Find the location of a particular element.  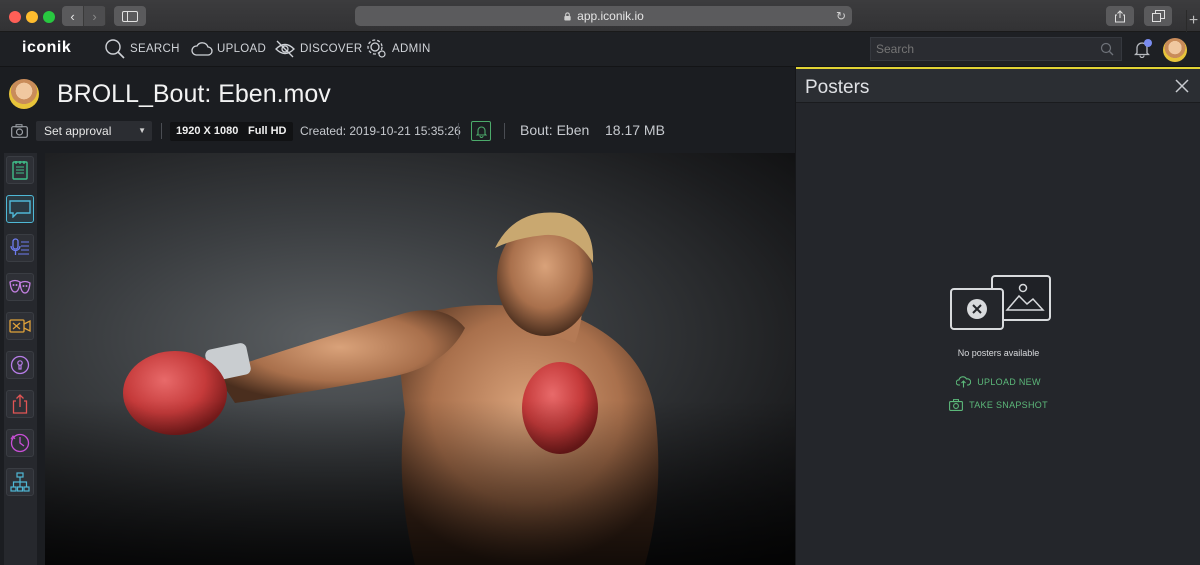

panel-title: Posters is located at coordinates (837, 87).